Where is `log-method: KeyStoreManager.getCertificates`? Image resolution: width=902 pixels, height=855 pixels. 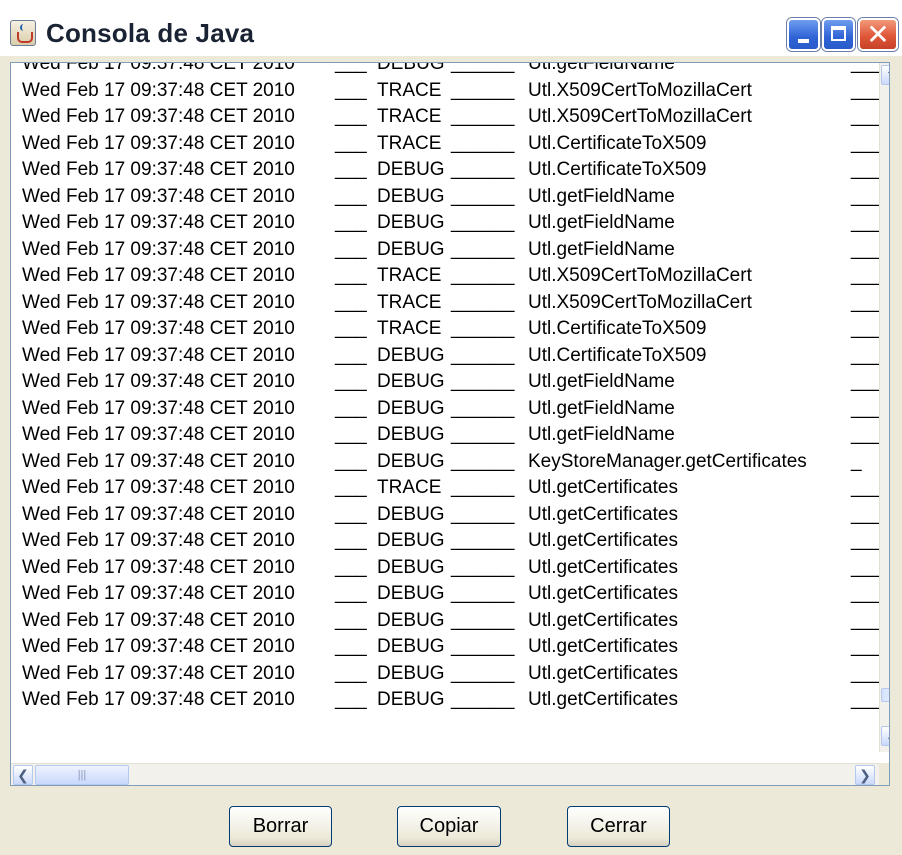
log-method: KeyStoreManager.getCertificates is located at coordinates (667, 461).